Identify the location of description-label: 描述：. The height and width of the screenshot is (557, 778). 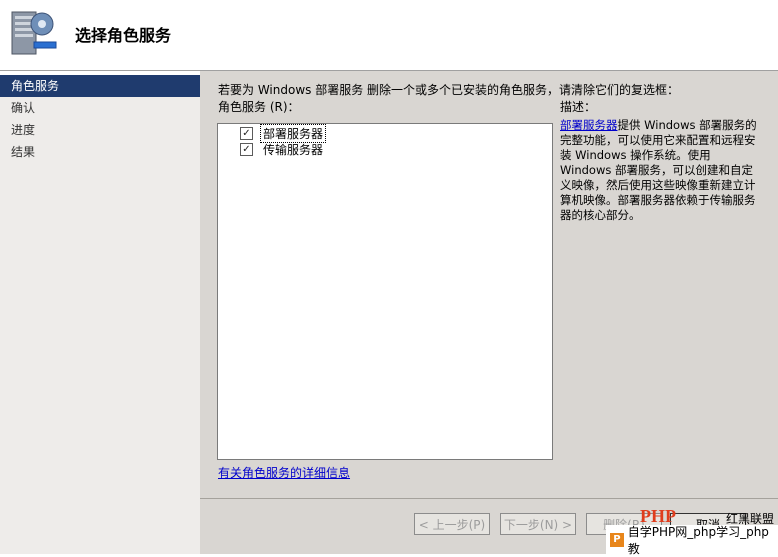
(578, 107).